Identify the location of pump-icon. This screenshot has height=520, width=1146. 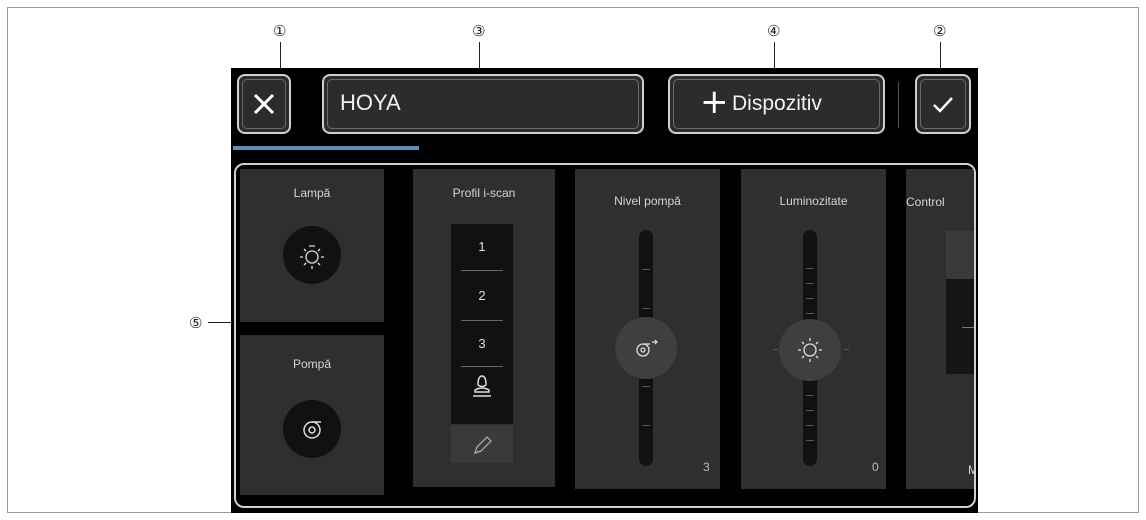
(312, 430).